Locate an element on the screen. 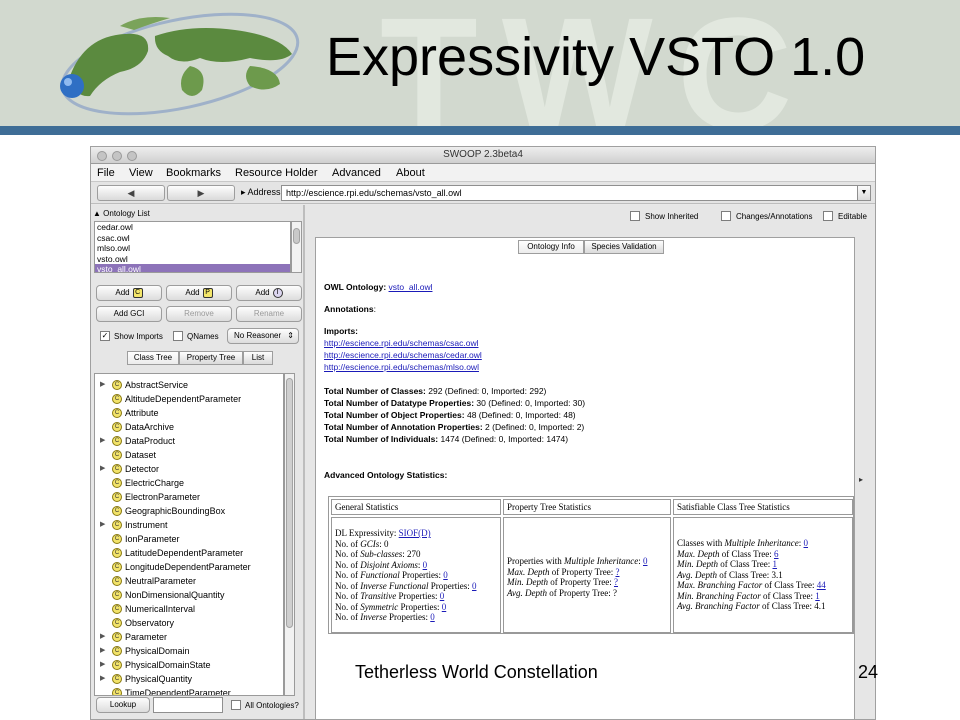  rename-button: Rename is located at coordinates (269, 314).